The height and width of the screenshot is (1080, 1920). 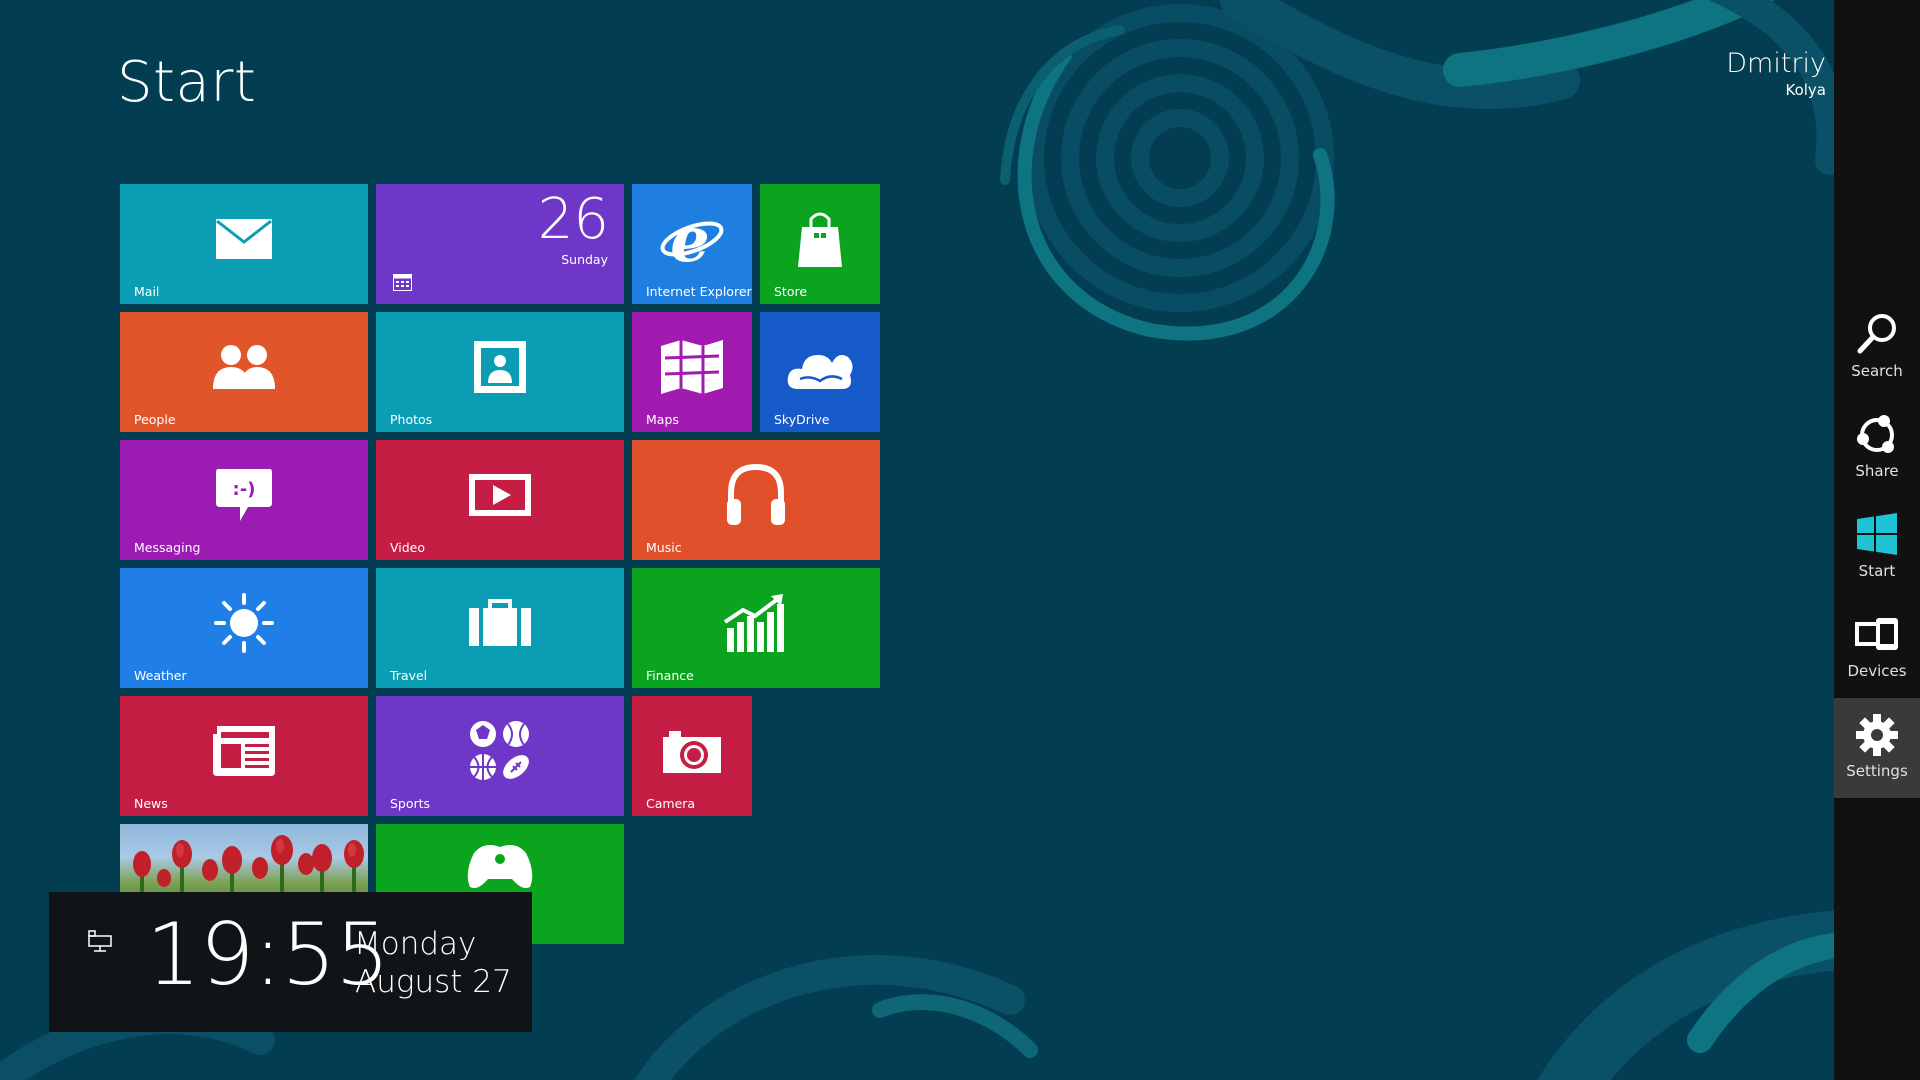 I want to click on calendar-icon, so click(x=402, y=284).